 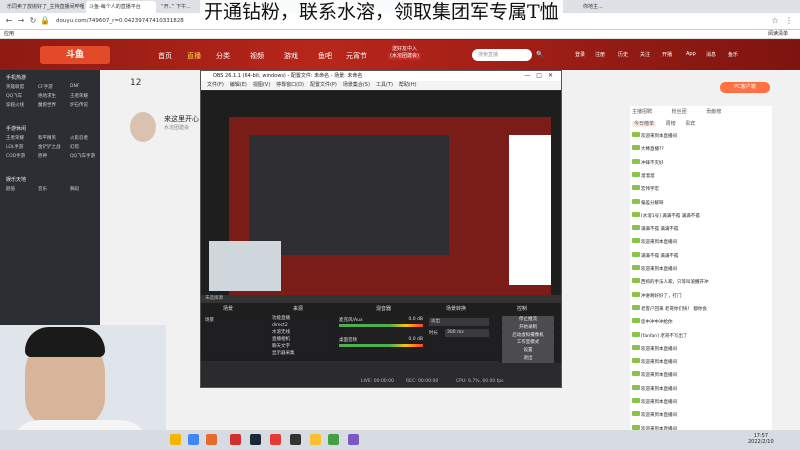 I want to click on header-login: 登录, so click(x=580, y=54).